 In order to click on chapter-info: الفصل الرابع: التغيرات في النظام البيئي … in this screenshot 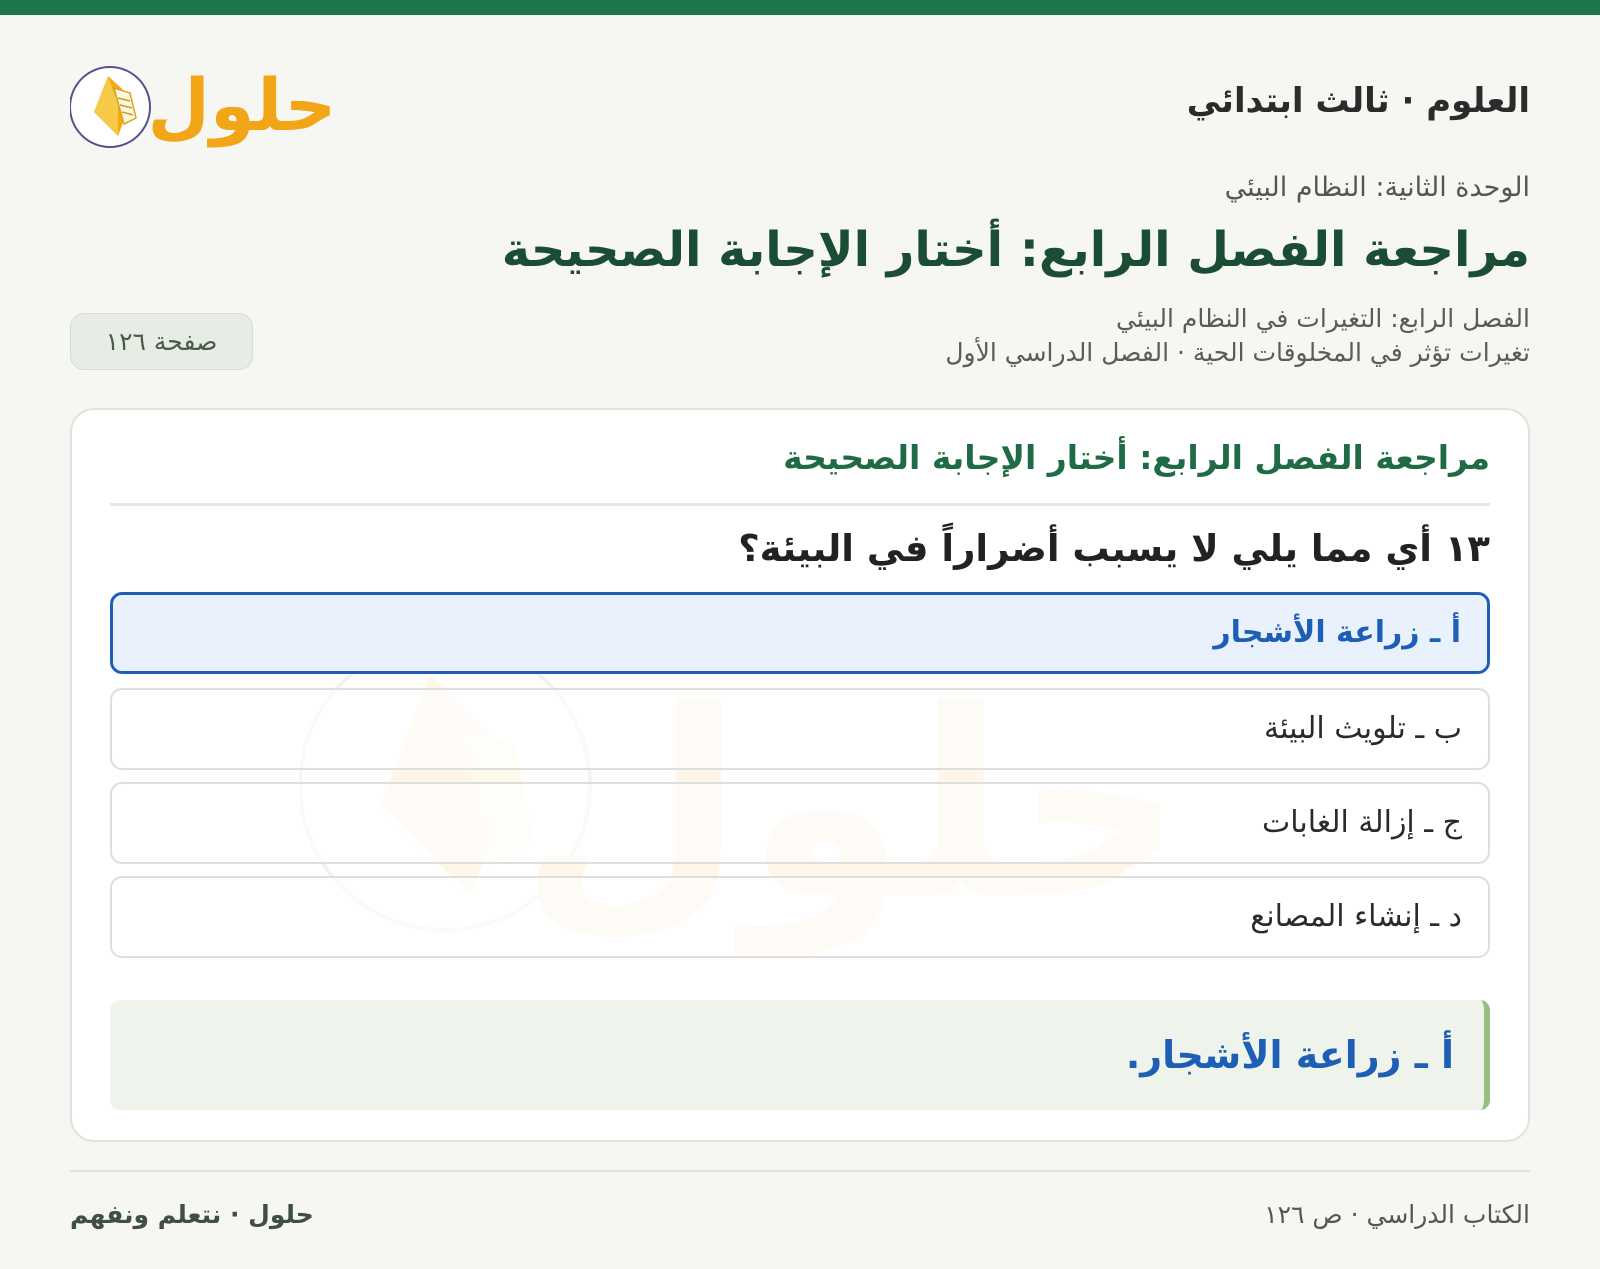, I will do `click(1237, 336)`.